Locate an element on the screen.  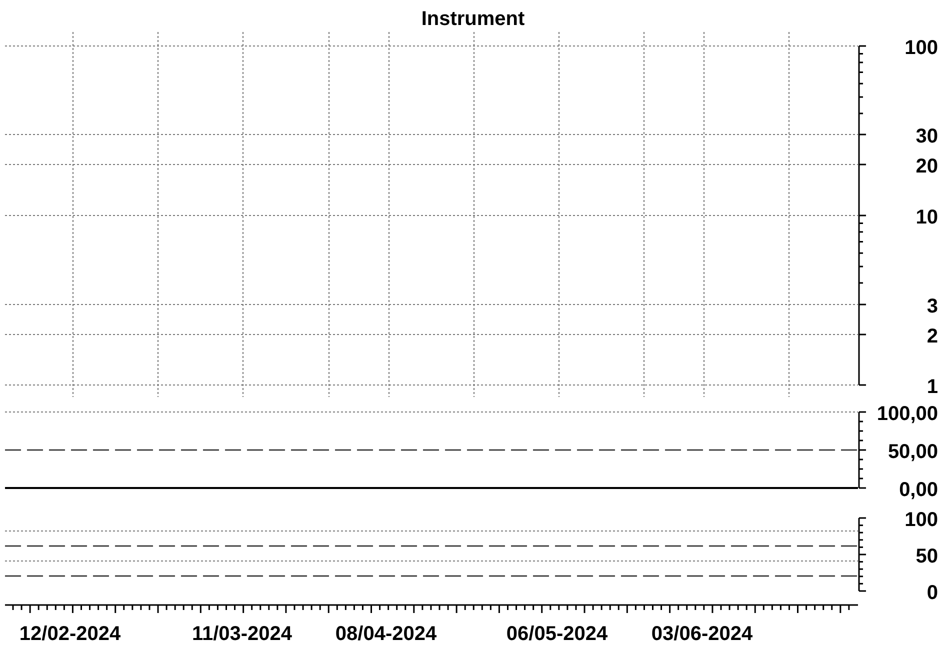
axis-label: 1 is located at coordinates (932, 387).